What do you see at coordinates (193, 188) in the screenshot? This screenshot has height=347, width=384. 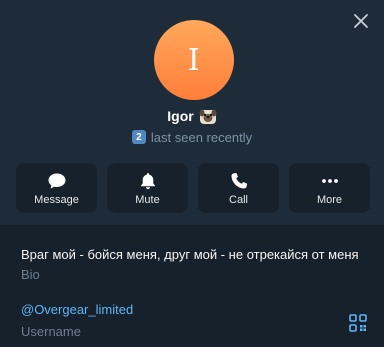 I see `action-buttons: Message Mute Call More` at bounding box center [193, 188].